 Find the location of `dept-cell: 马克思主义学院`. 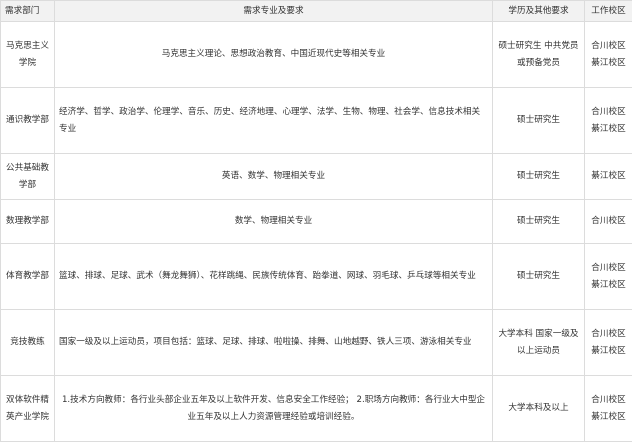

dept-cell: 马克思主义学院 is located at coordinates (27, 54).